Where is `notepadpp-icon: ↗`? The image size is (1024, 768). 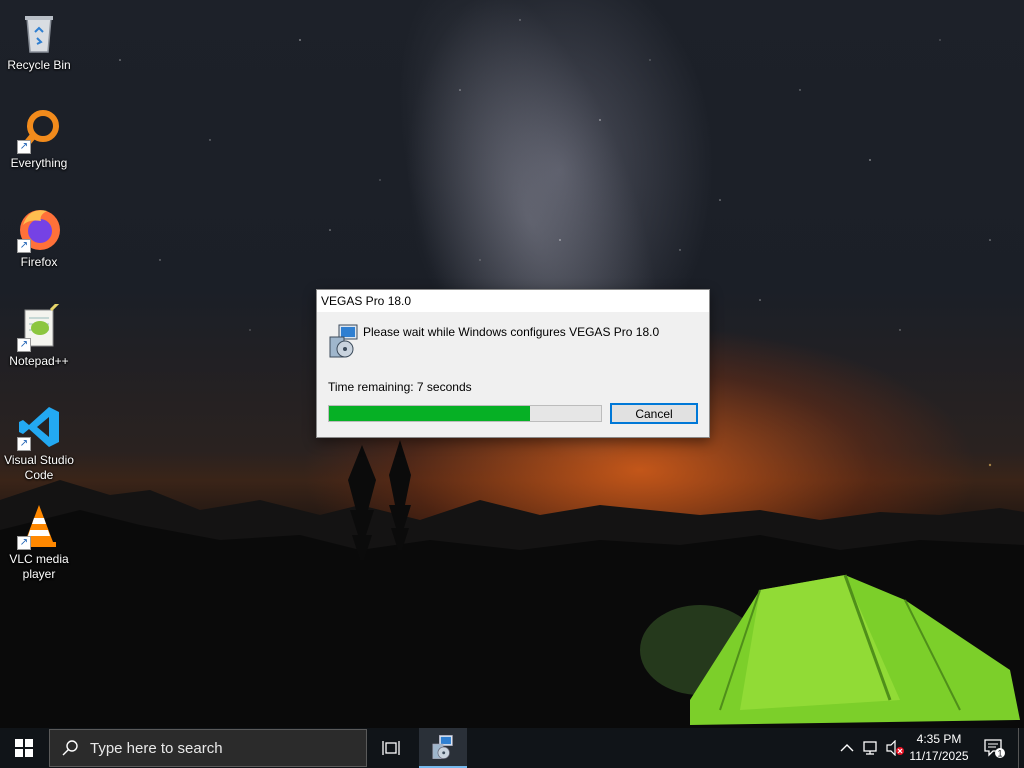 notepadpp-icon: ↗ is located at coordinates (39, 326).